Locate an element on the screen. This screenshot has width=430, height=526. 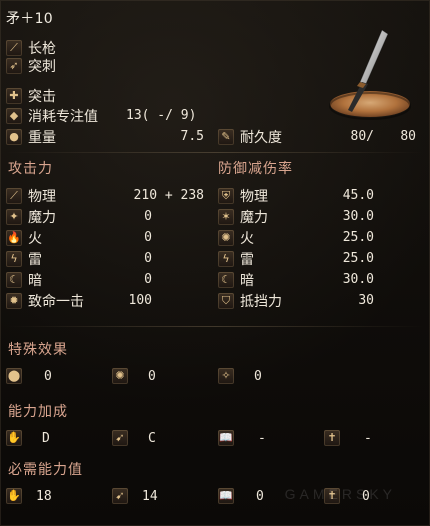
weapon-type-icon: ⟋ is located at coordinates (14, 48).